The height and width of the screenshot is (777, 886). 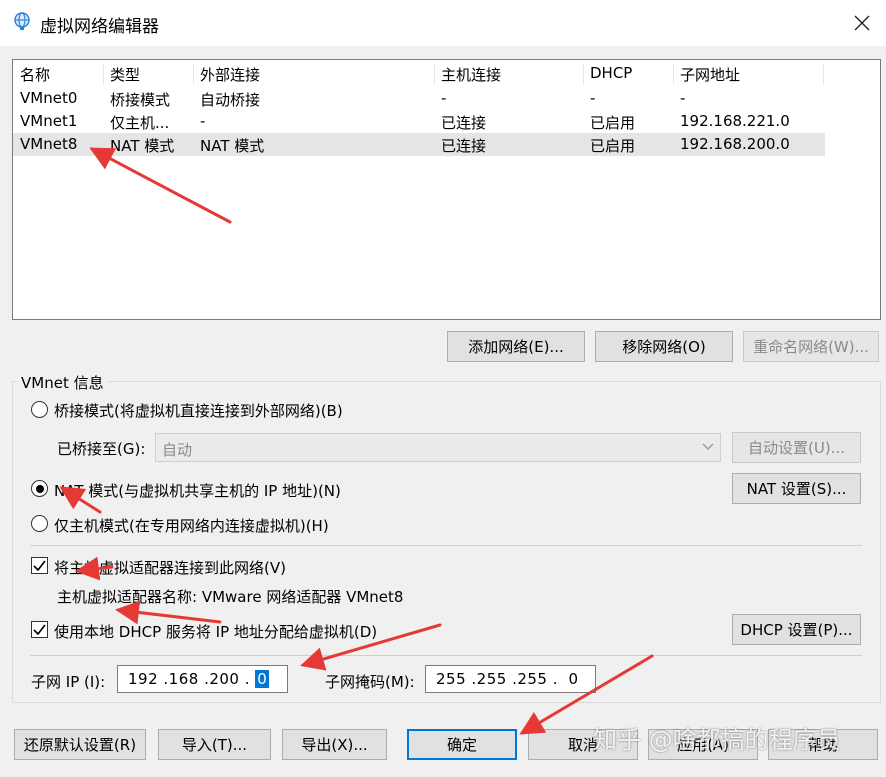 I want to click on remove-network-button: 移除网络(O), so click(x=664, y=346).